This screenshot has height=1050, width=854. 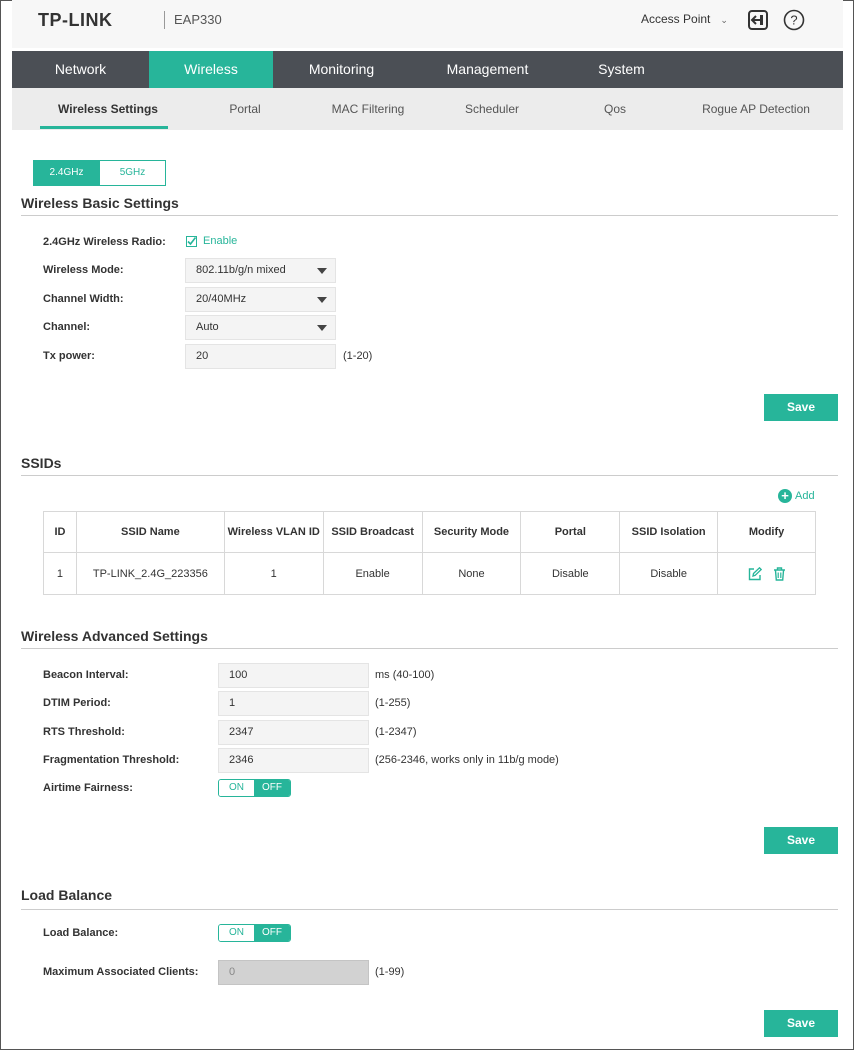 What do you see at coordinates (358, 356) in the screenshot?
I see `tx-power-hint: (1-20)` at bounding box center [358, 356].